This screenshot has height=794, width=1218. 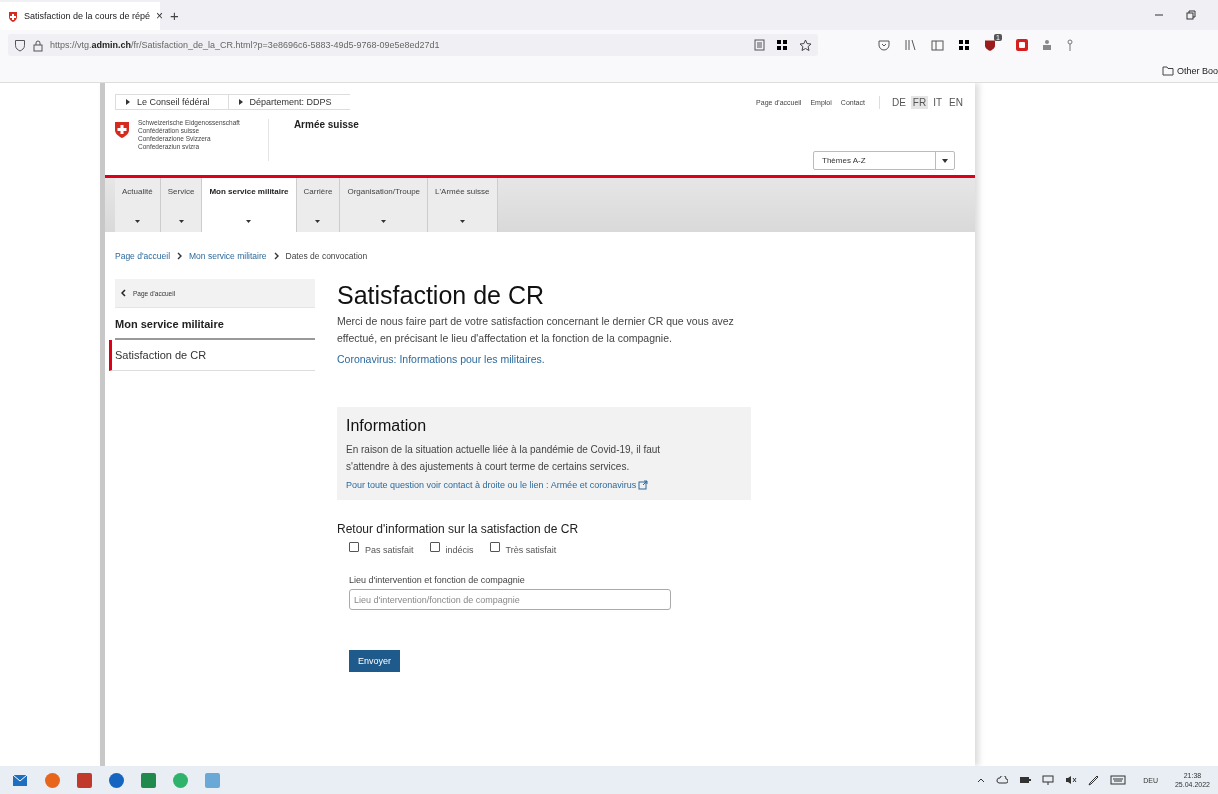 What do you see at coordinates (956, 102) in the screenshot?
I see `language-link: EN` at bounding box center [956, 102].